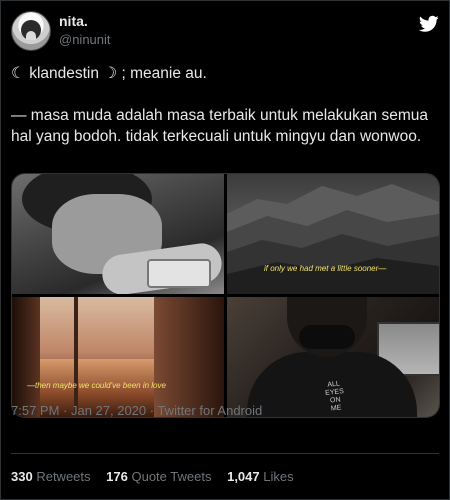 The height and width of the screenshot is (500, 450). I want to click on likes-label: Likes, so click(278, 476).